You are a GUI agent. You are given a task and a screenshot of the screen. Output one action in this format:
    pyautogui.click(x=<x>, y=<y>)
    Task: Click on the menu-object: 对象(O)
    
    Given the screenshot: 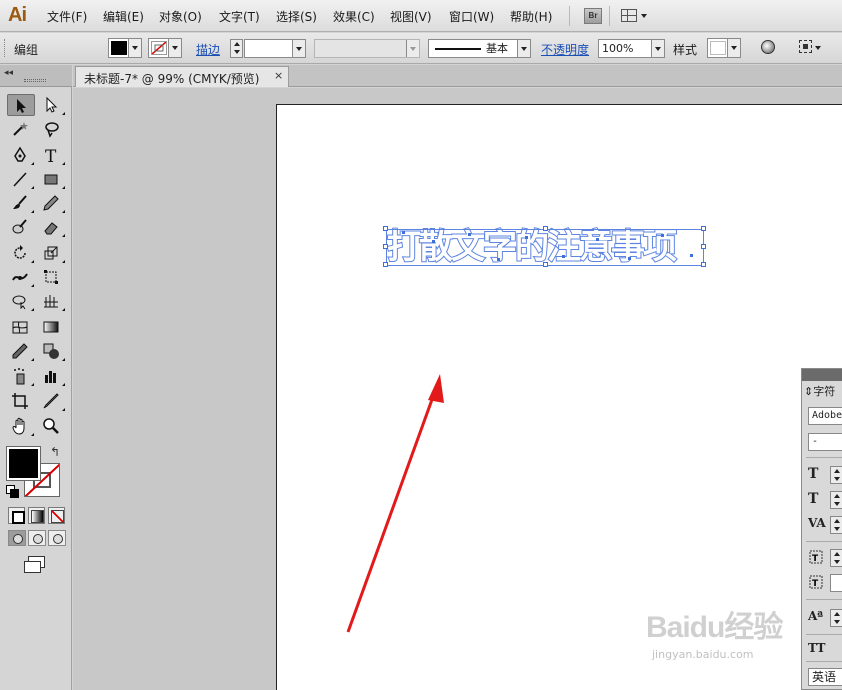 What is the action you would take?
    pyautogui.click(x=180, y=16)
    